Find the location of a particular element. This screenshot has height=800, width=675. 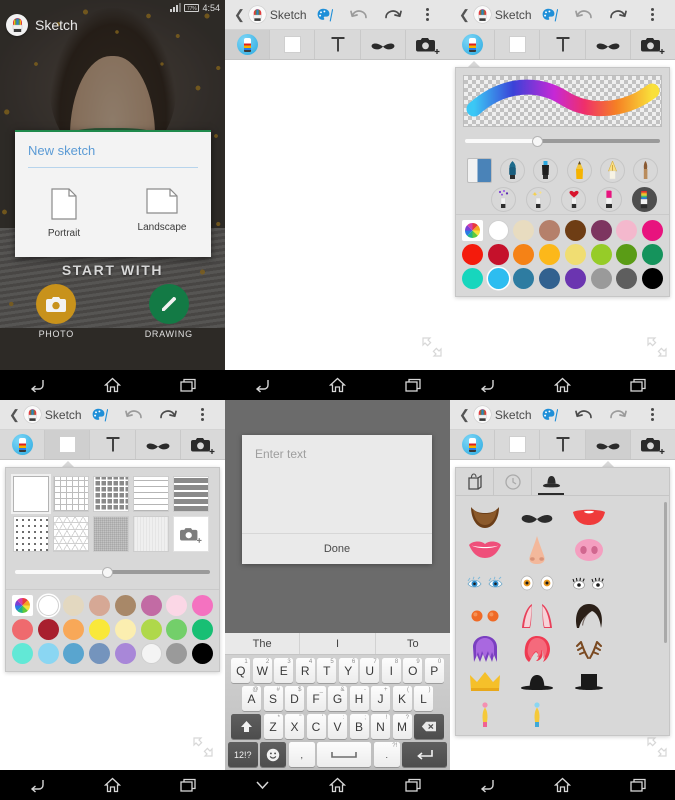

key-U: 7U is located at coordinates (370, 670).